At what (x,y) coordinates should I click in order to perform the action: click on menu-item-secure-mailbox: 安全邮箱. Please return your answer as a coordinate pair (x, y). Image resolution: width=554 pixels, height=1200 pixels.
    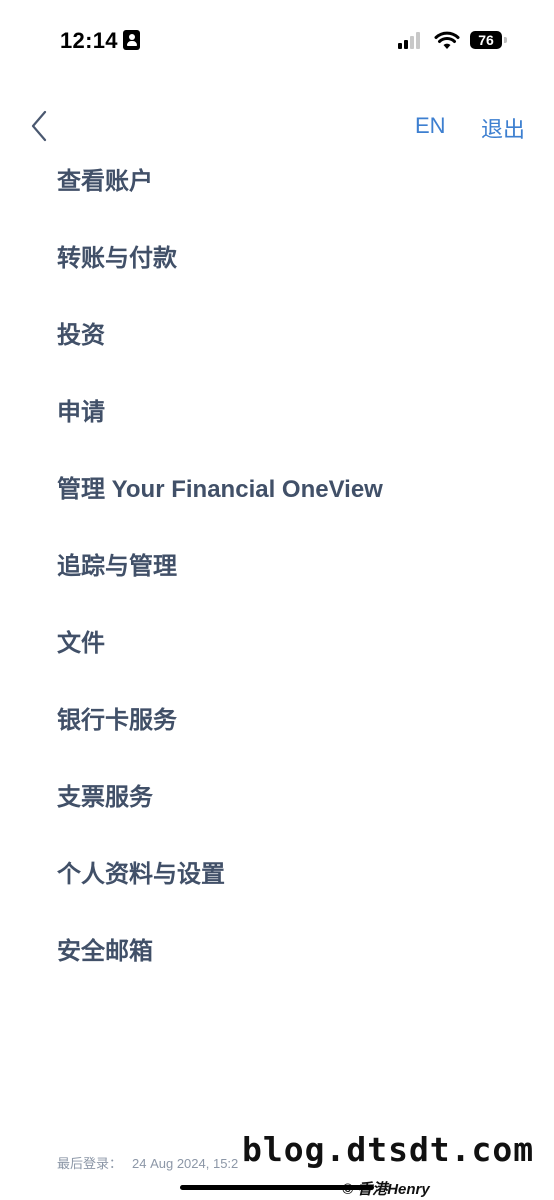
    Looking at the image, I should click on (277, 948).